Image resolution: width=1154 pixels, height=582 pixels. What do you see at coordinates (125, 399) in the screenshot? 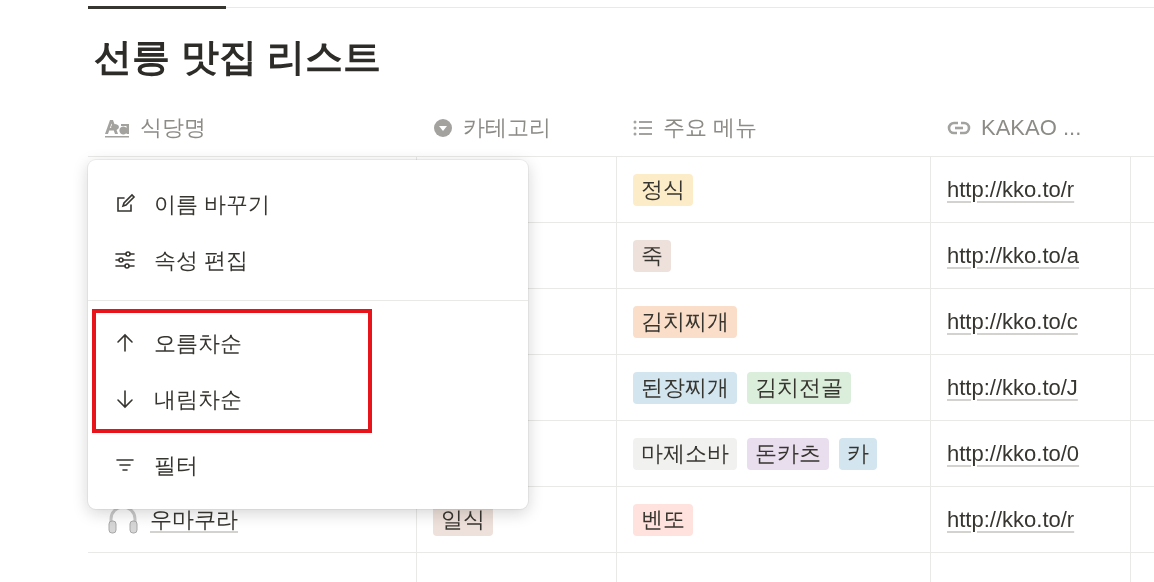
I see `arrow-down-icon` at bounding box center [125, 399].